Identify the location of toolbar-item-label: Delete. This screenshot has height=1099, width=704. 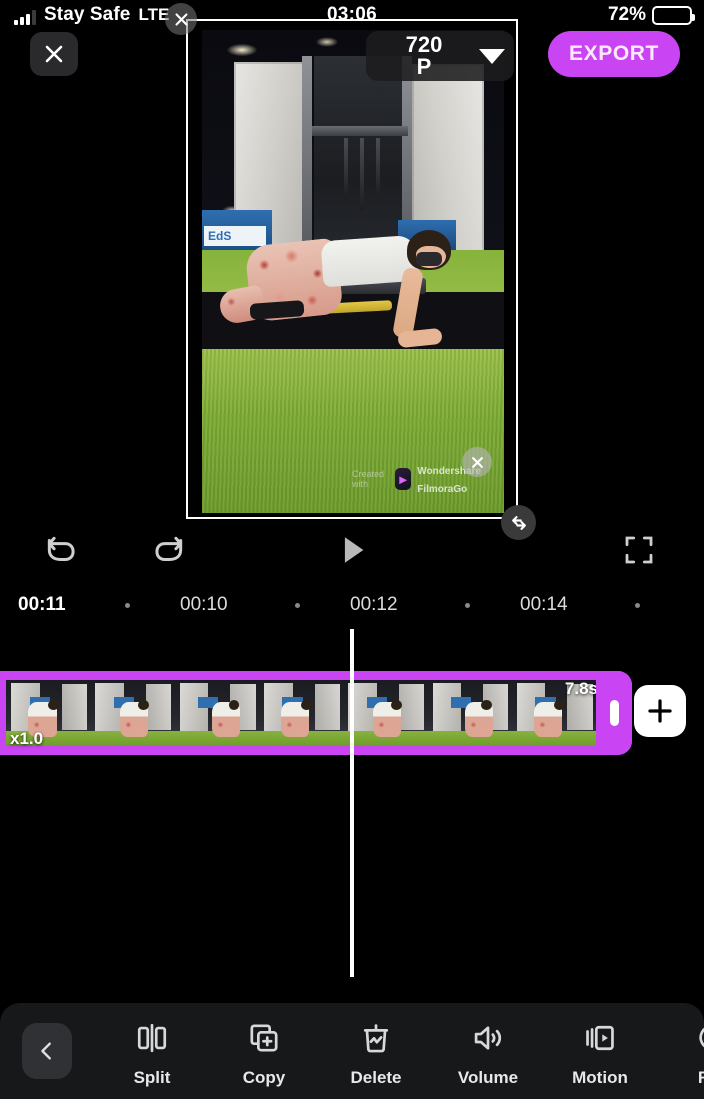
(376, 1077).